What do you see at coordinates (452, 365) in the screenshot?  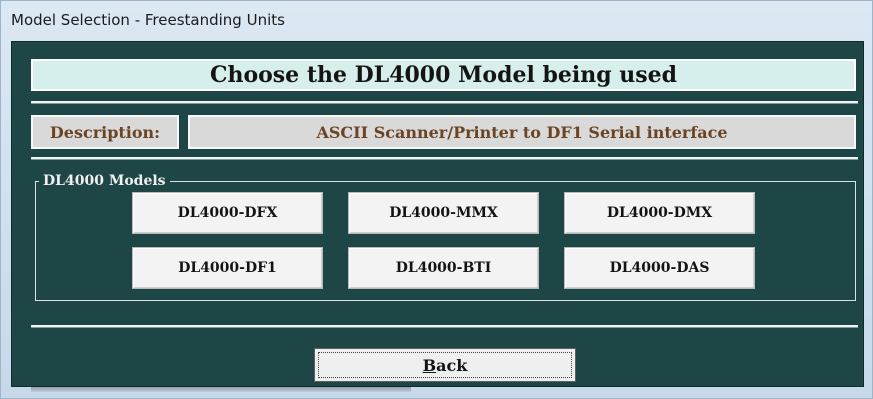 I see `back-button-label: ack` at bounding box center [452, 365].